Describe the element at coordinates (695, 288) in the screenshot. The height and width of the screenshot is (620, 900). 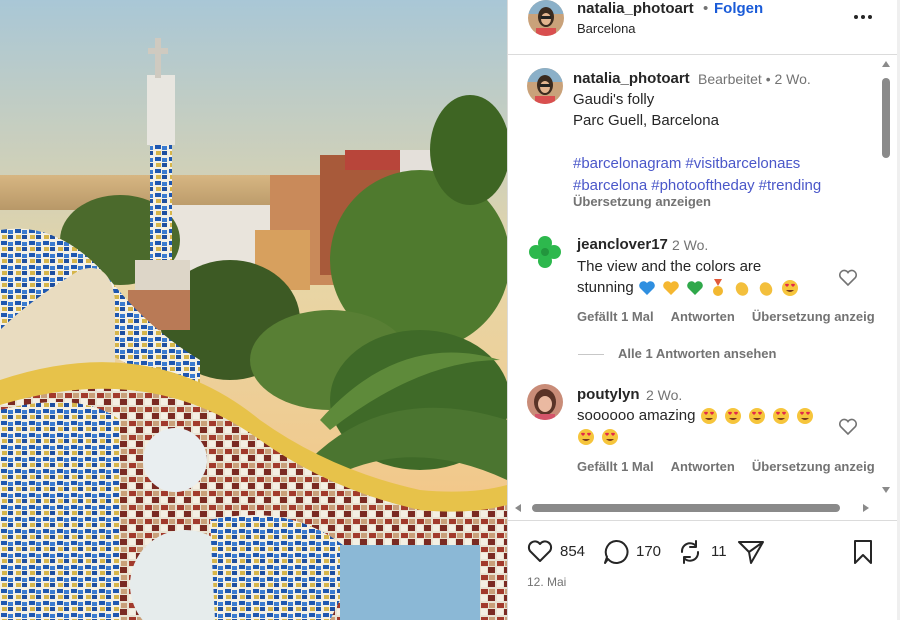
I see `green-heart-icon` at that location.